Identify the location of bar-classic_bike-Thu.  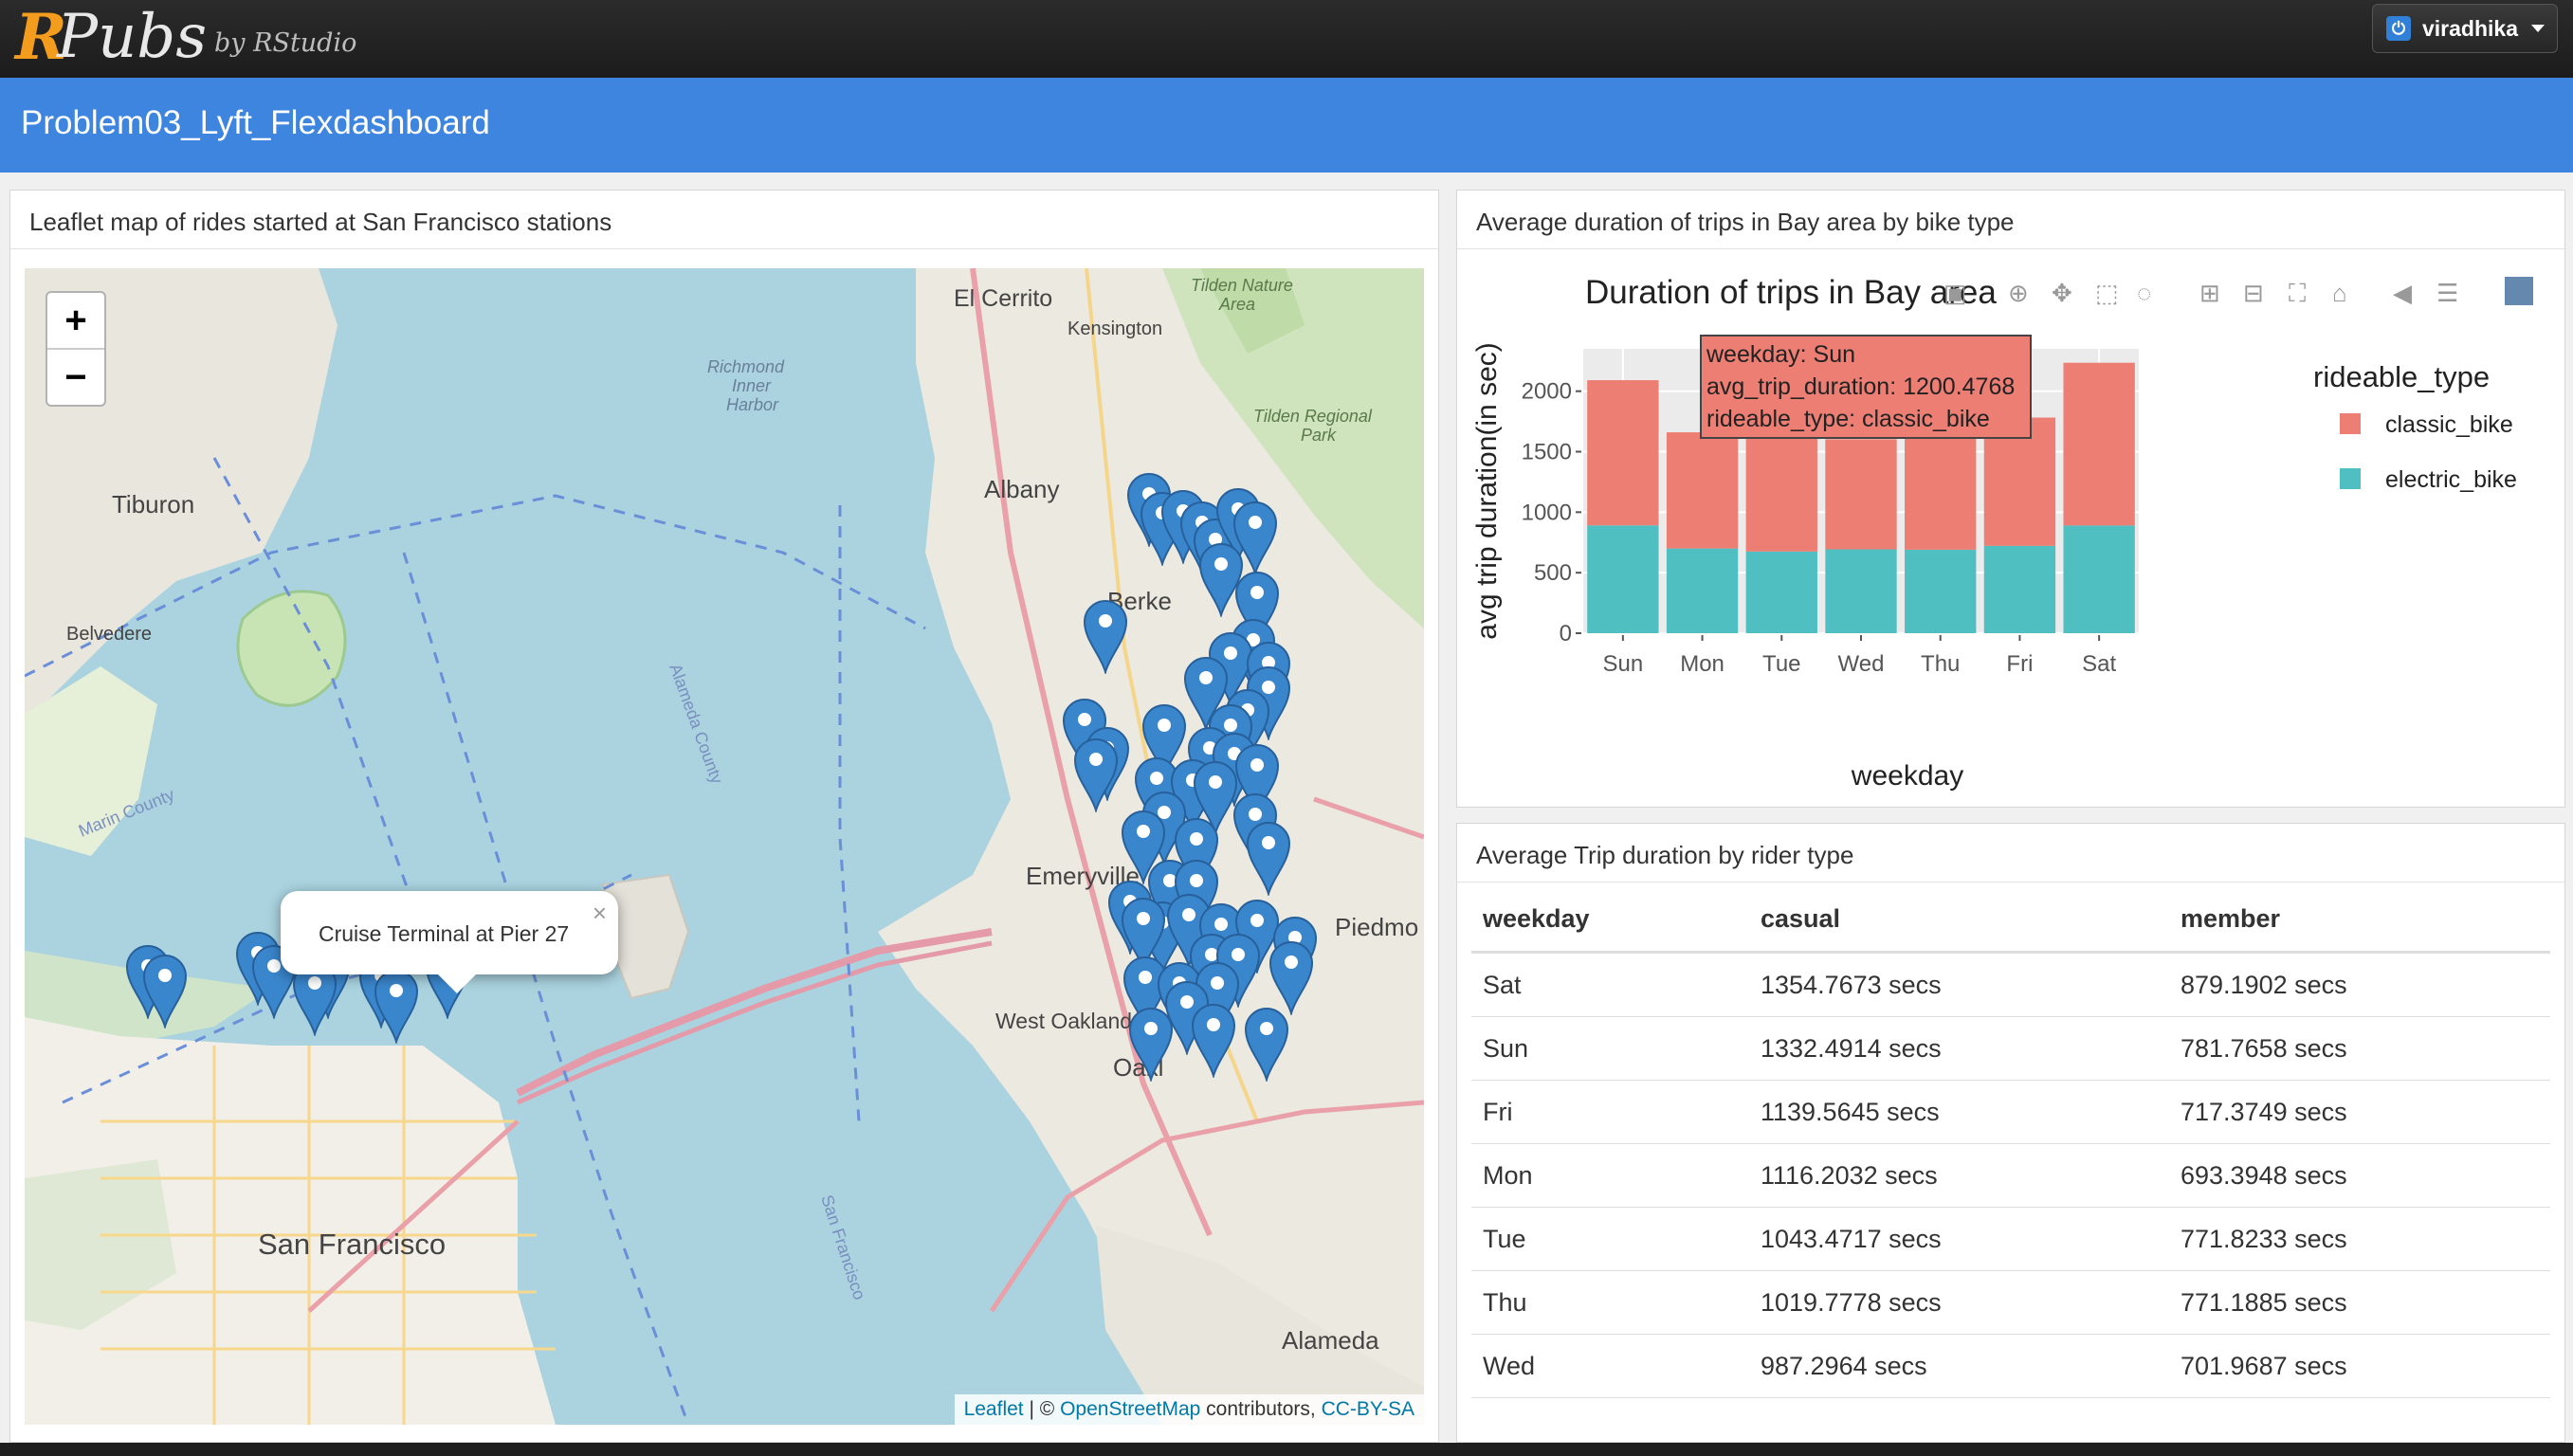
(1941, 487).